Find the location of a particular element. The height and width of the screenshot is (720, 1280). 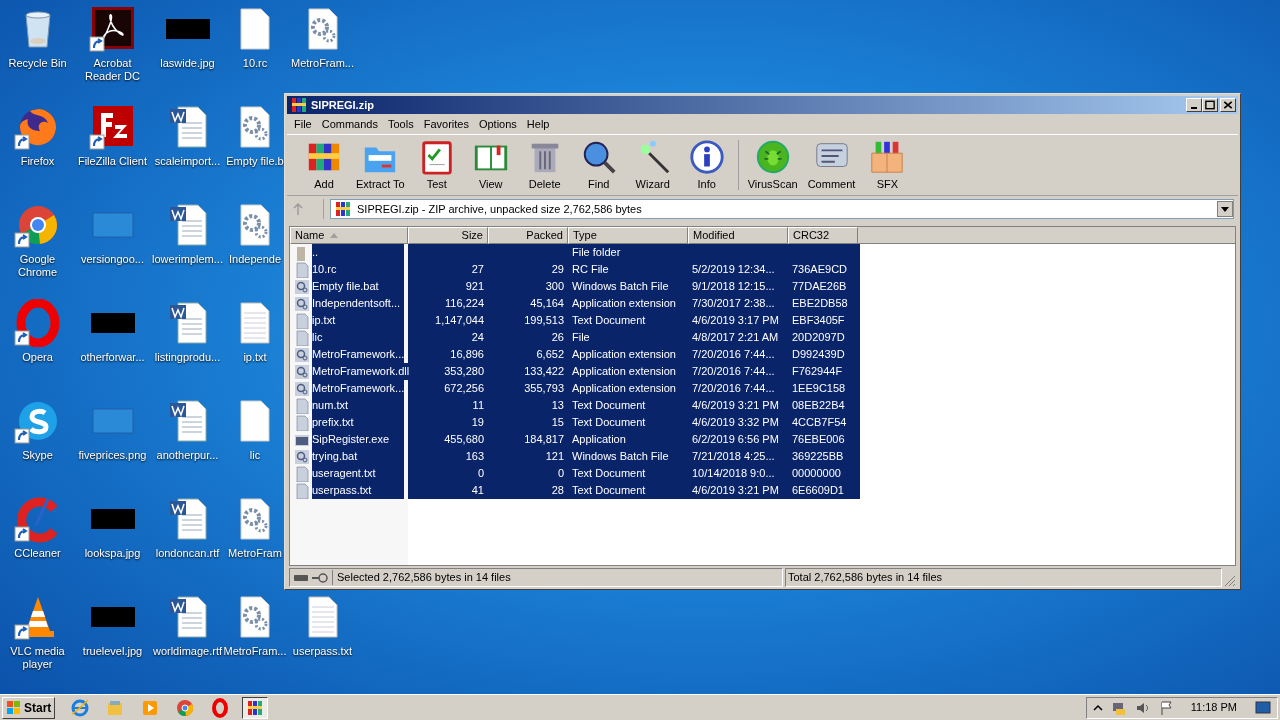

table-cell-text: D992439D is located at coordinates (818, 355).